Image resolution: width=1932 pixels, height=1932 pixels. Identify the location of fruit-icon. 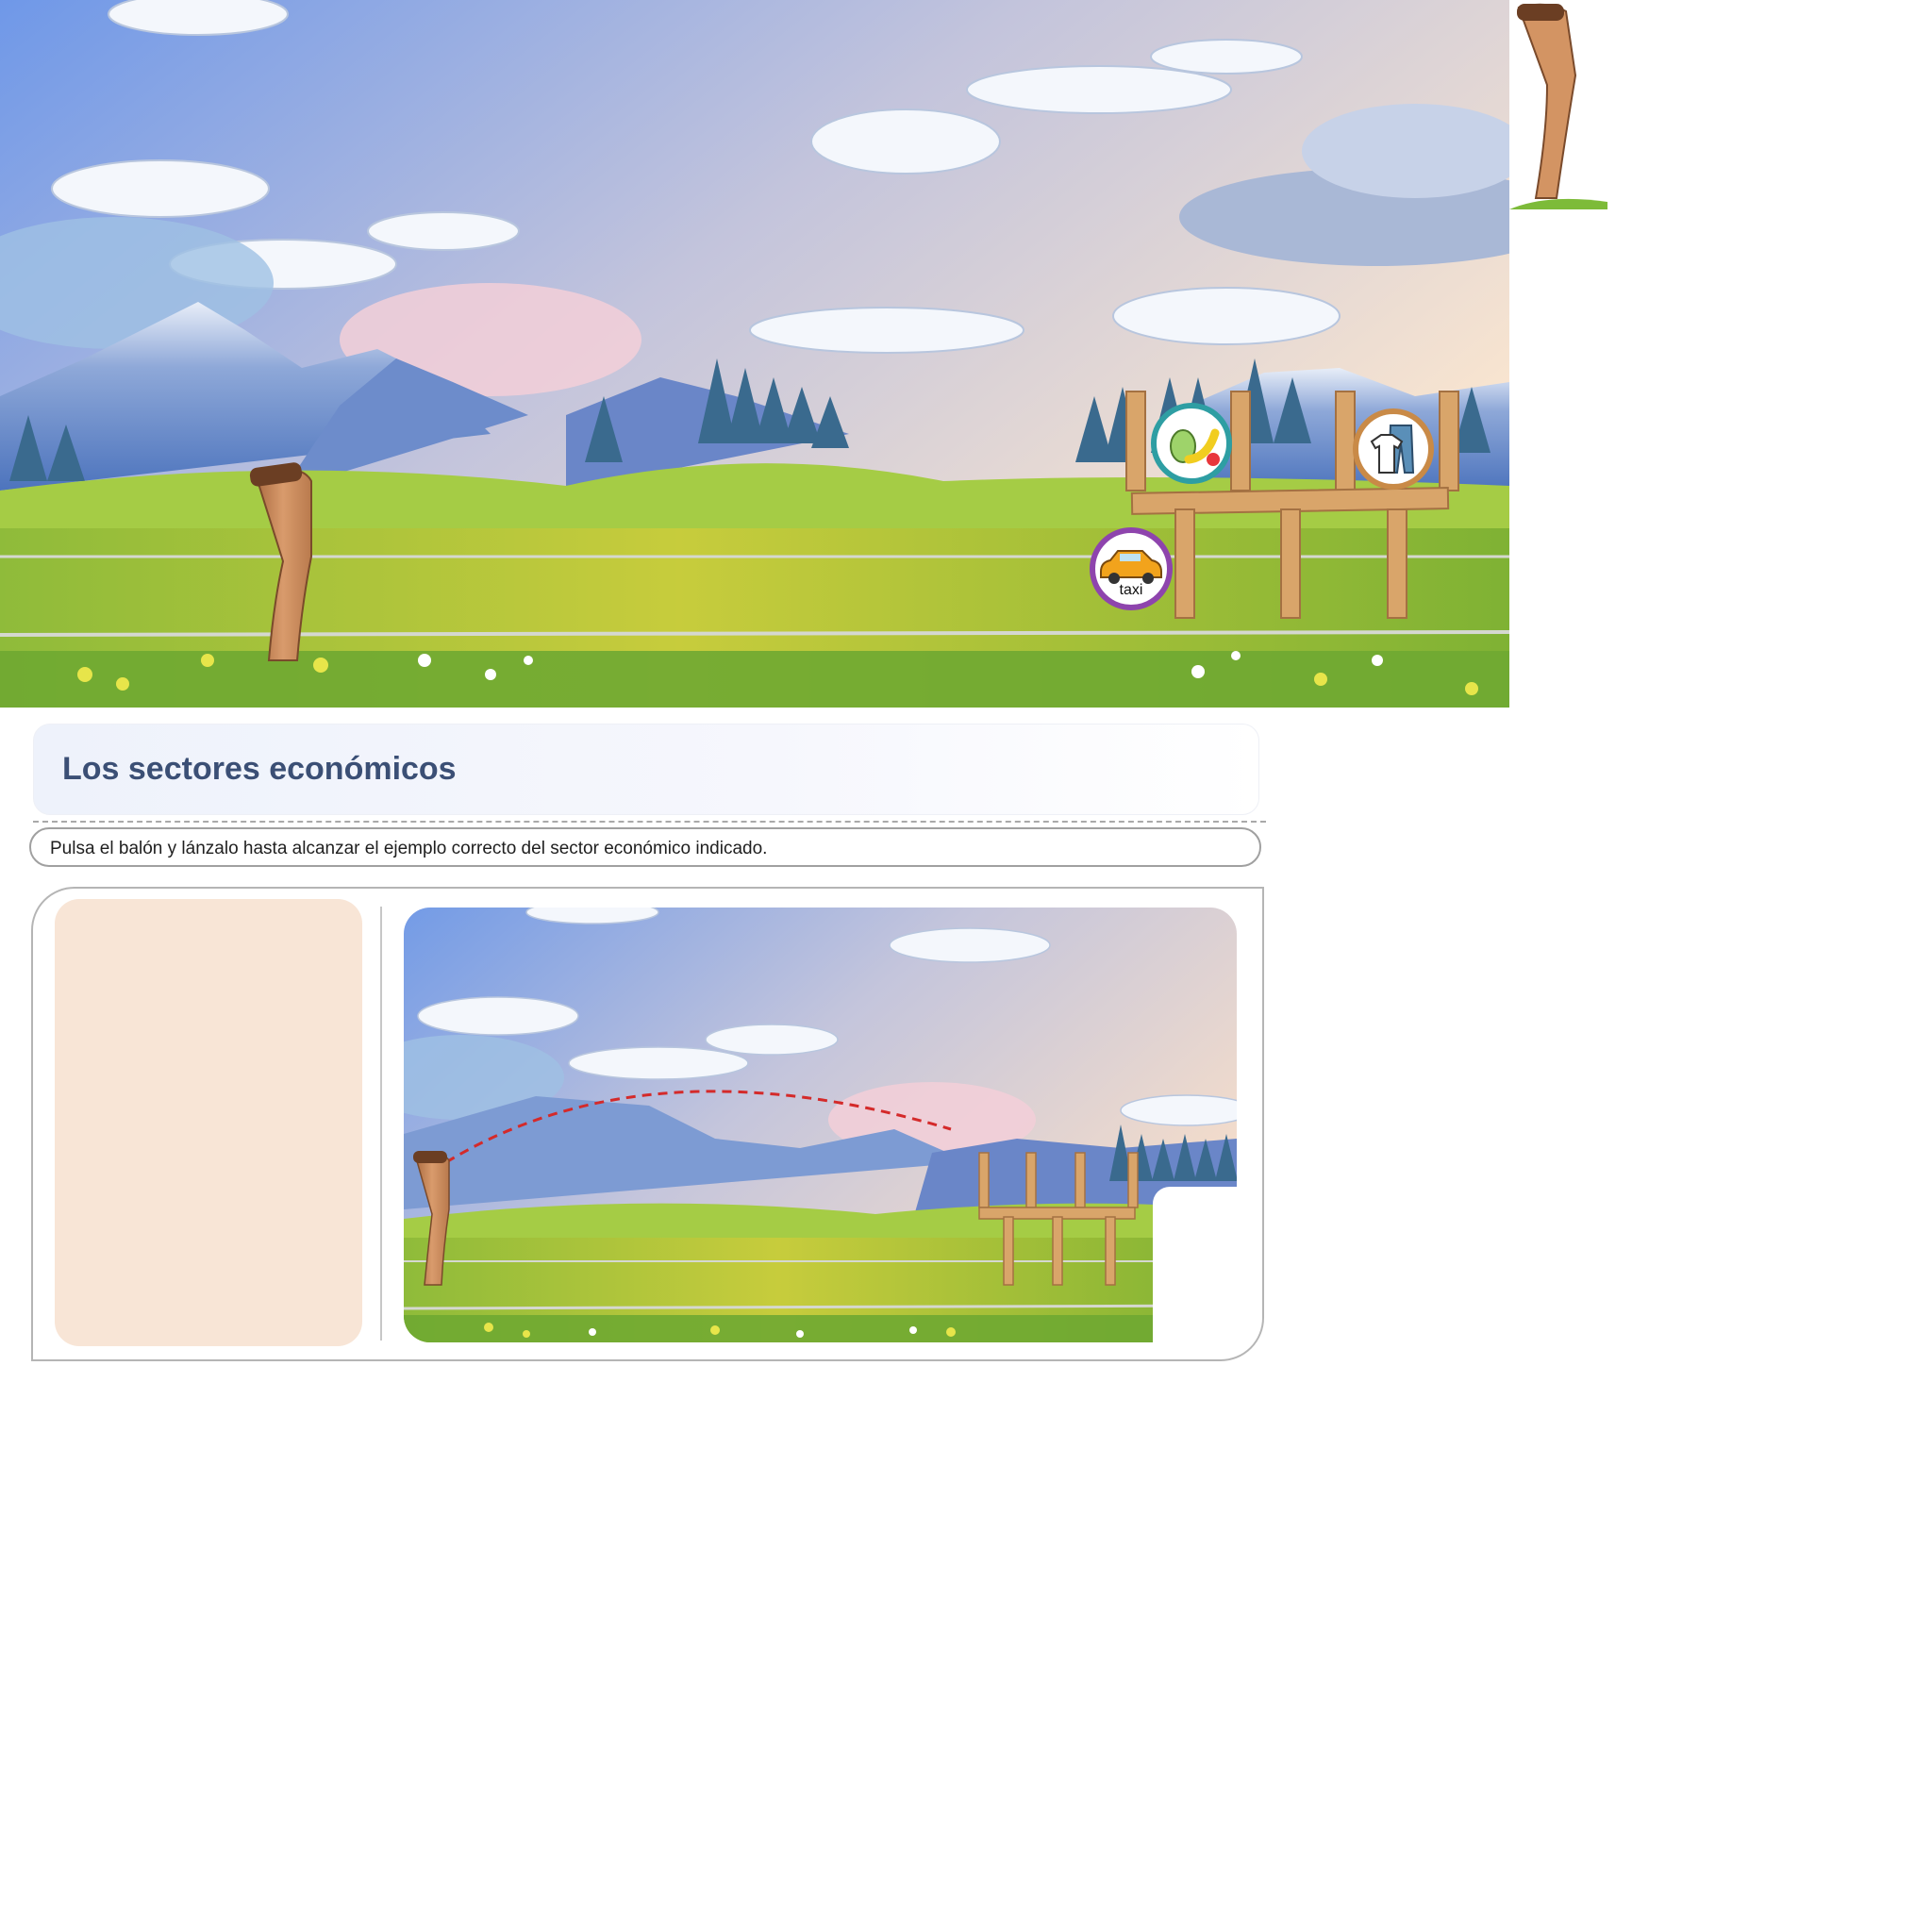
(1191, 443).